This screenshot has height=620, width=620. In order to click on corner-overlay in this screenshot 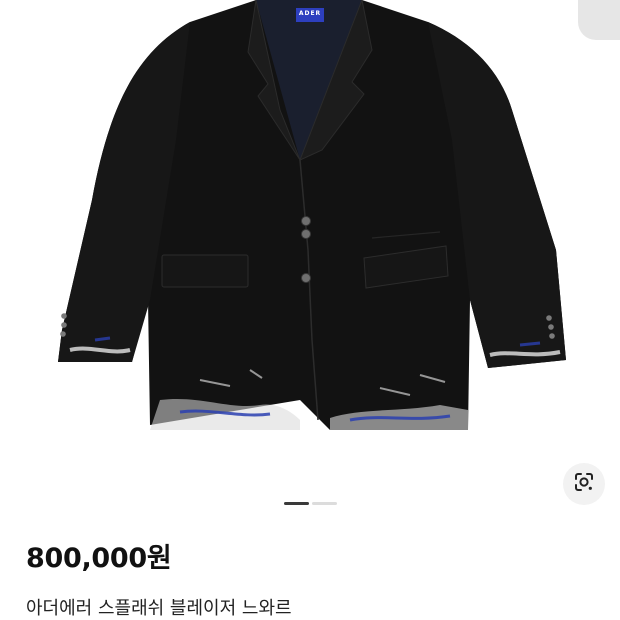, I will do `click(599, 20)`.